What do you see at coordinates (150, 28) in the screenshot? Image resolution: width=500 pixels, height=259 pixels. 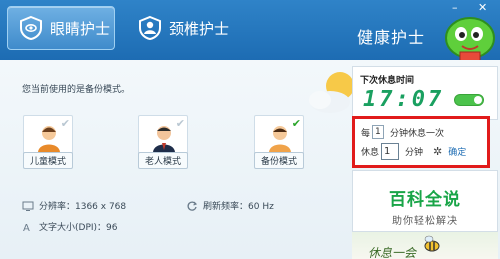 I see `person-shield-icon` at bounding box center [150, 28].